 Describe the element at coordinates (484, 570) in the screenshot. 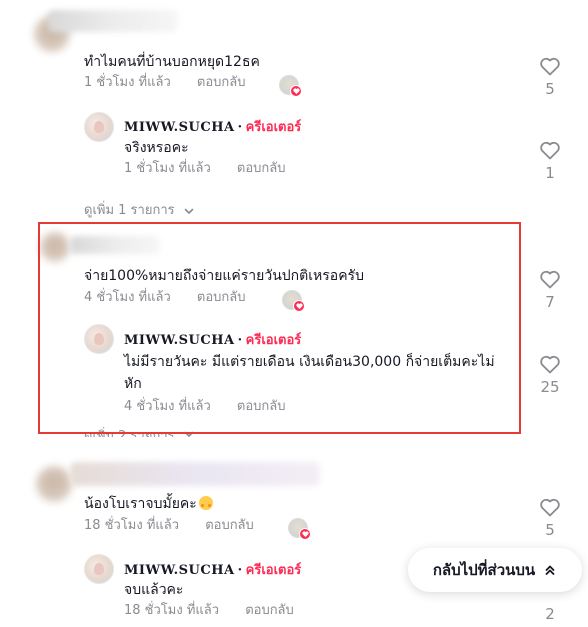

I see `back-to-top-label: กลับไปที่ส่วนบน` at that location.